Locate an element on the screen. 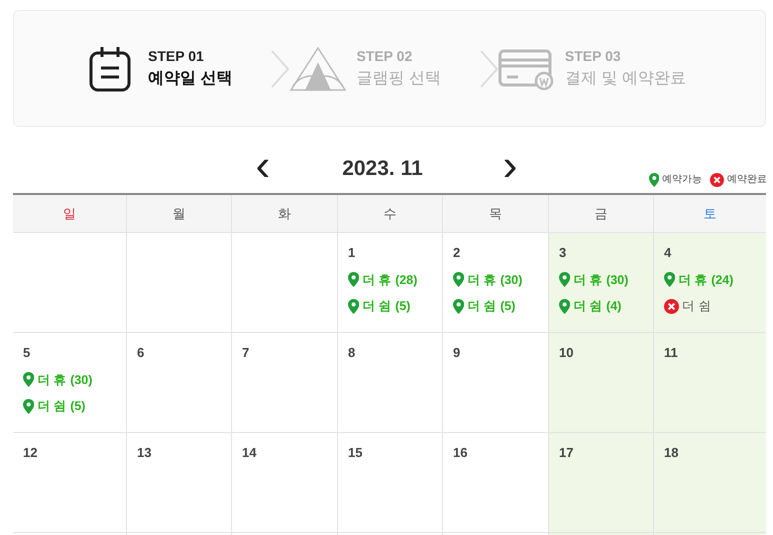 The height and width of the screenshot is (535, 773). day-number: 18 is located at coordinates (671, 453).